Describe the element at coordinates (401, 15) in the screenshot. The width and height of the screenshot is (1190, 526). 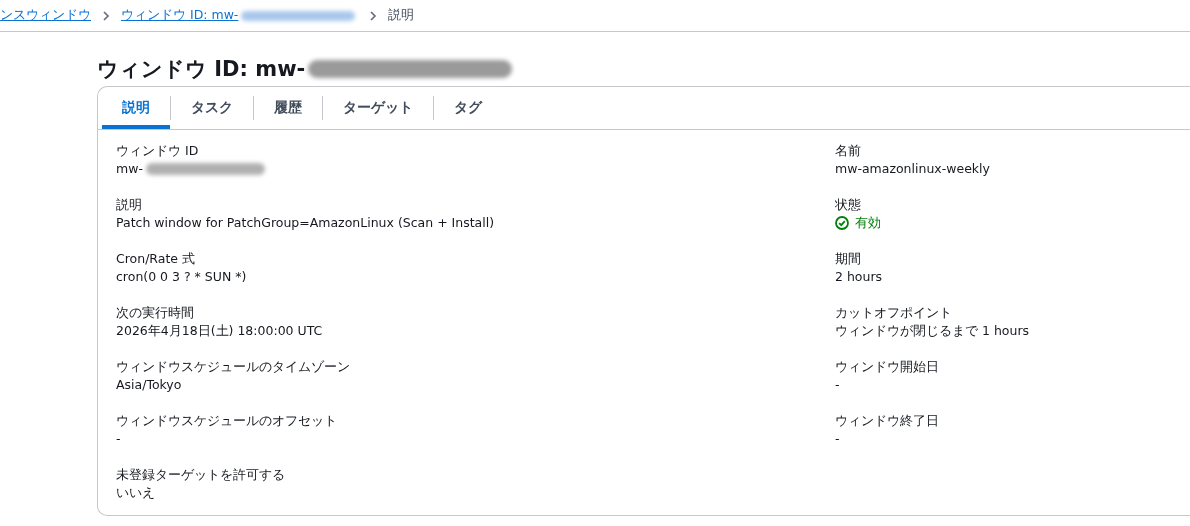
I see `breadcrumb-current: 説明` at that location.